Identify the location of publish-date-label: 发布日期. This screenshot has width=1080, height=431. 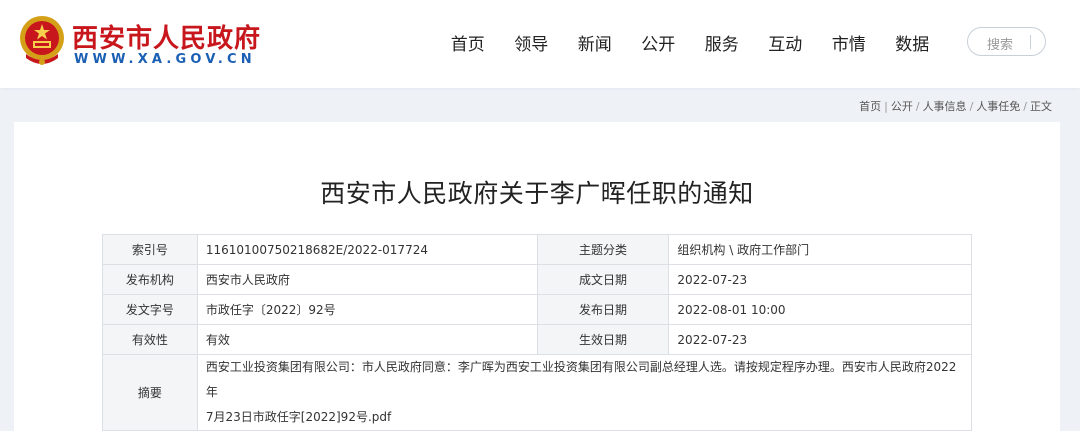
(603, 309).